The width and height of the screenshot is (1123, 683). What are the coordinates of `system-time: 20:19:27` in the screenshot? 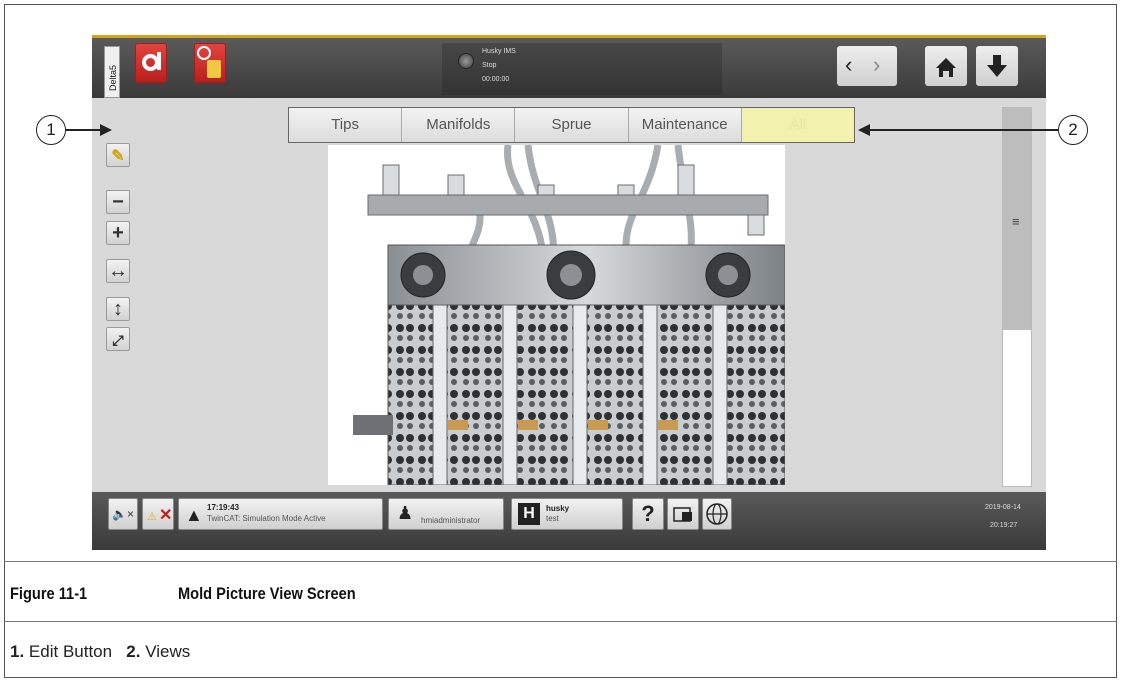 It's located at (1004, 525).